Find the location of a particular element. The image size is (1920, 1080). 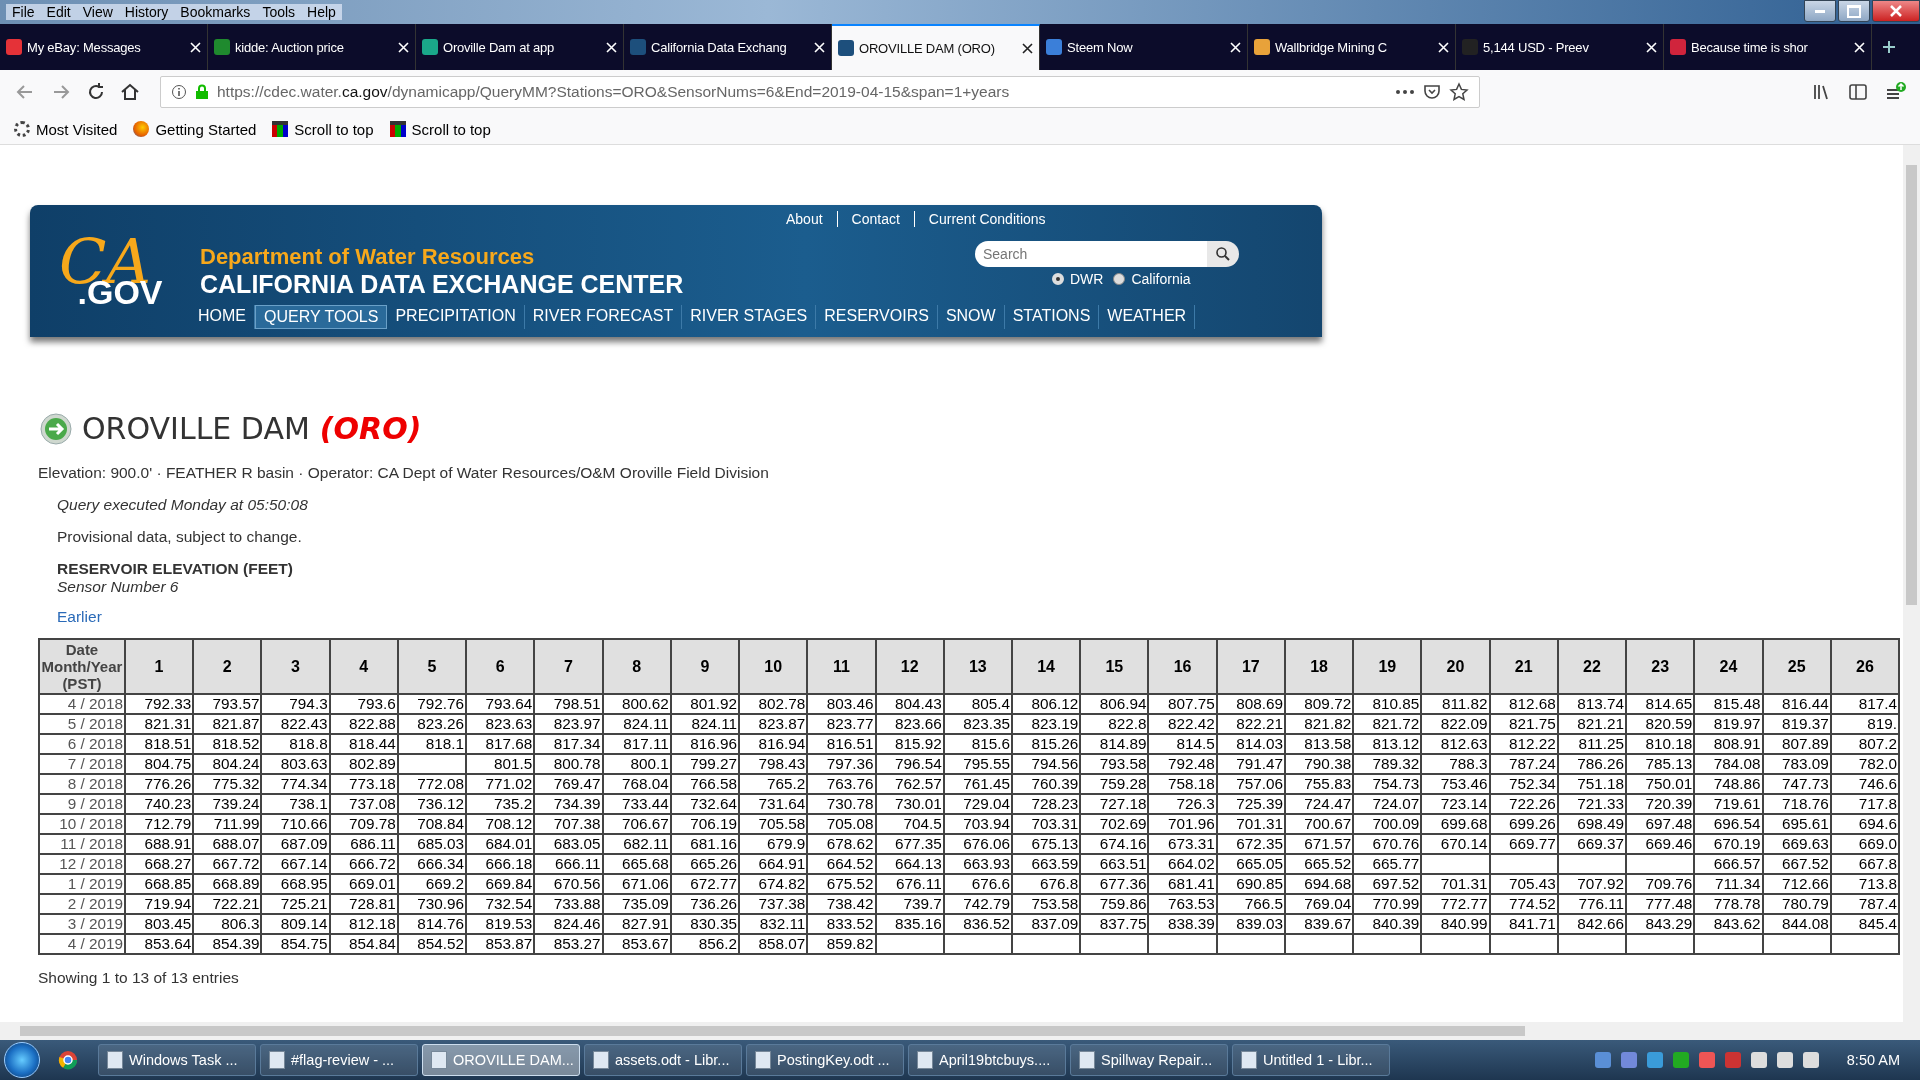

search-field: Search is located at coordinates (1091, 254).